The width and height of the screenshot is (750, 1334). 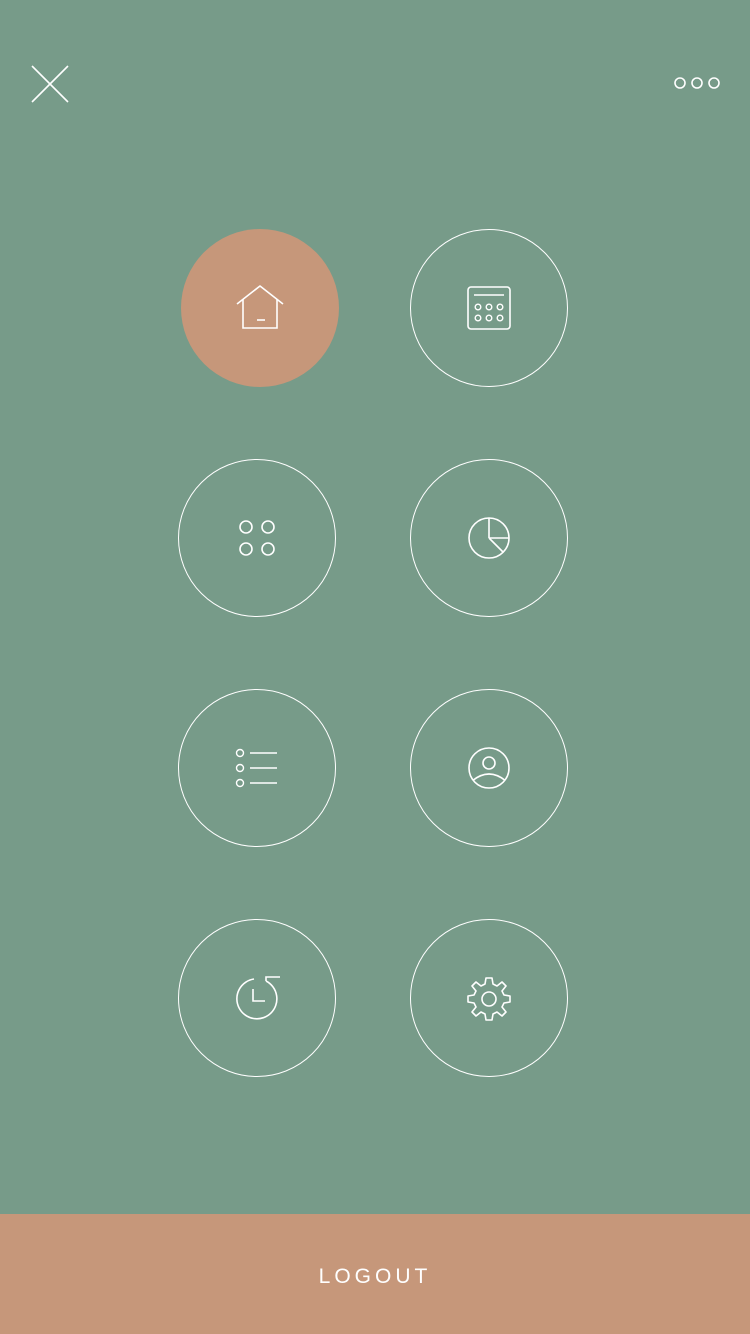 I want to click on calendar-icon, so click(x=489, y=308).